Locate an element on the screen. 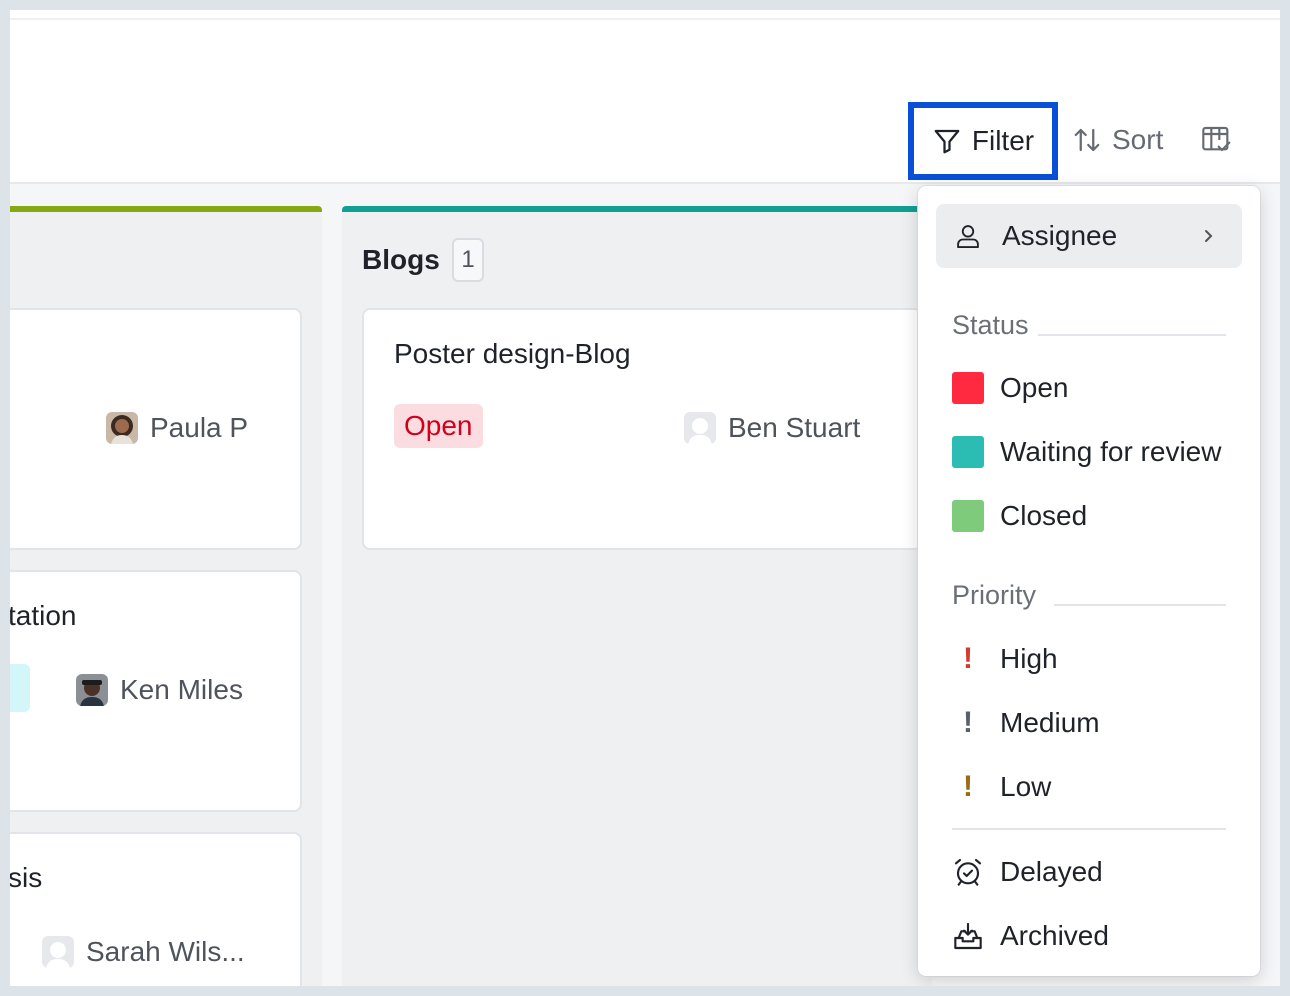  filter-status-closed: Closed is located at coordinates (1019, 516).